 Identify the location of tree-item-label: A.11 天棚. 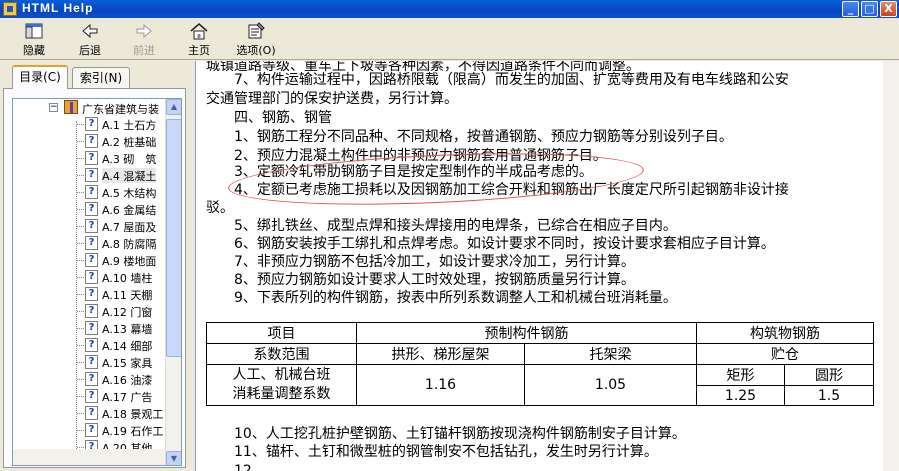
(127, 295).